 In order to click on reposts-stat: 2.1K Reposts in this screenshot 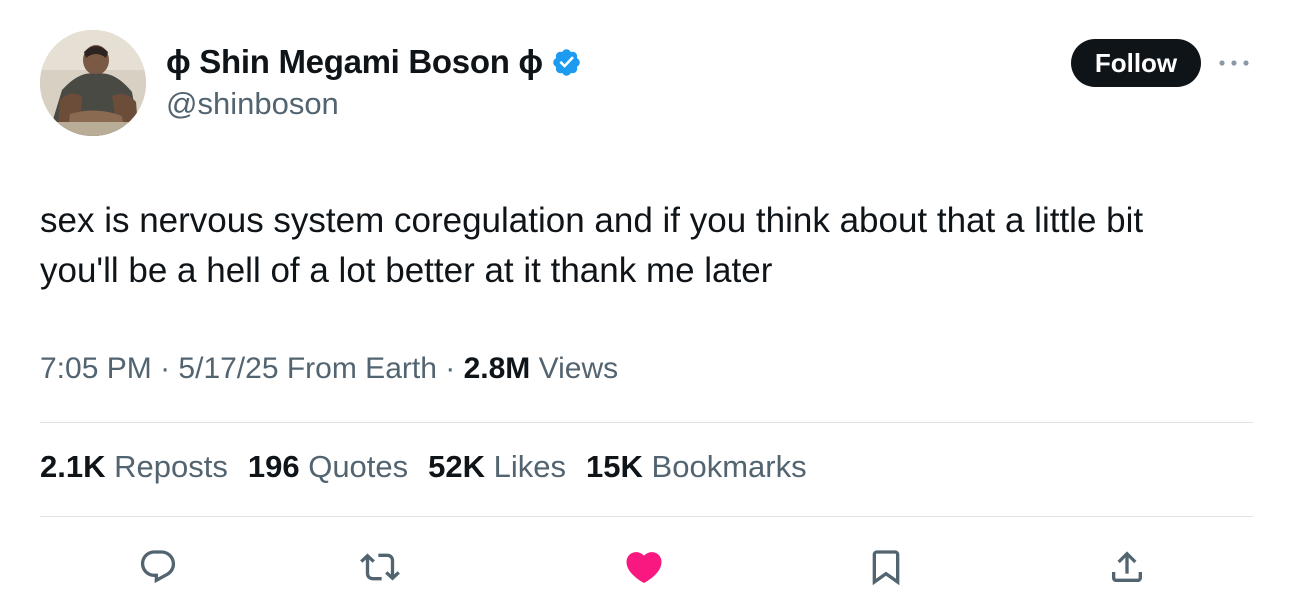, I will do `click(134, 467)`.